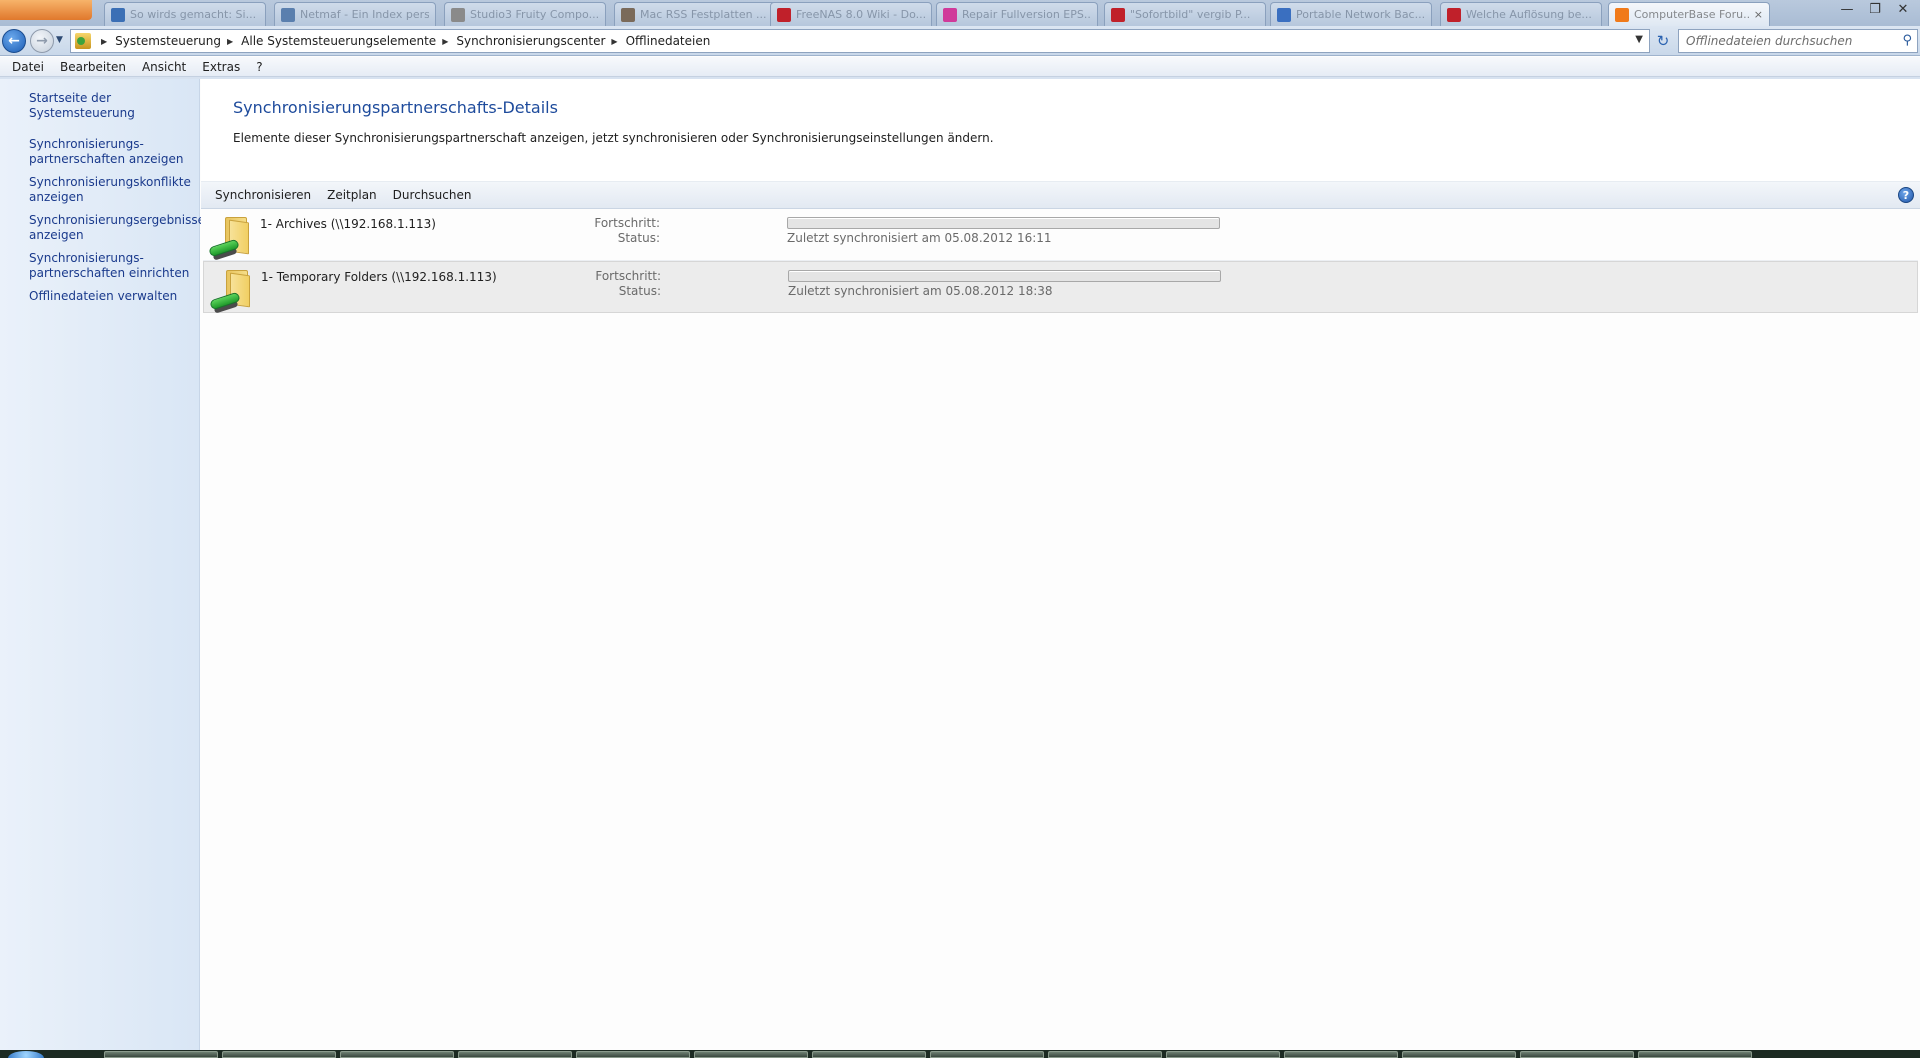 The image size is (1920, 1058). I want to click on app-menu-button, so click(46, 10).